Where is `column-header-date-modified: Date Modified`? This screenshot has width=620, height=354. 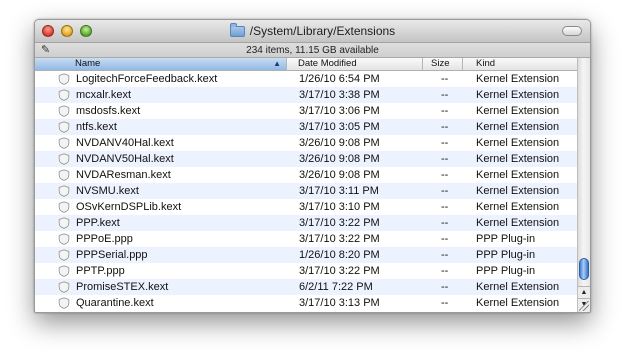 column-header-date-modified: Date Modified is located at coordinates (355, 64).